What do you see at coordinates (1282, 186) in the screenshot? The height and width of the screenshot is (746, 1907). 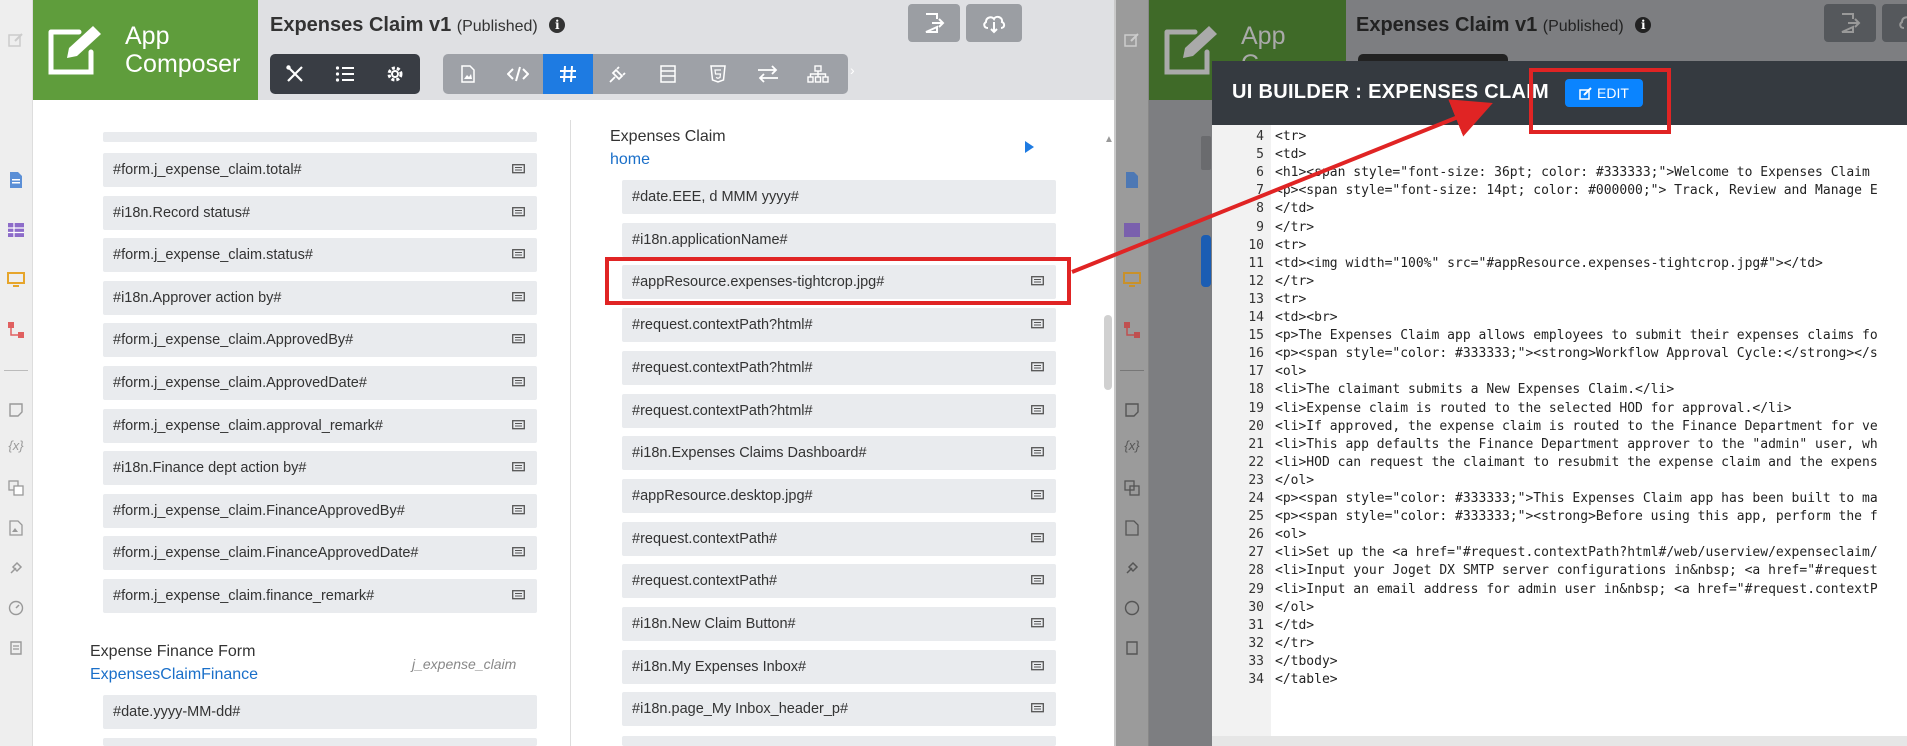 I see `annotation-arrow` at bounding box center [1282, 186].